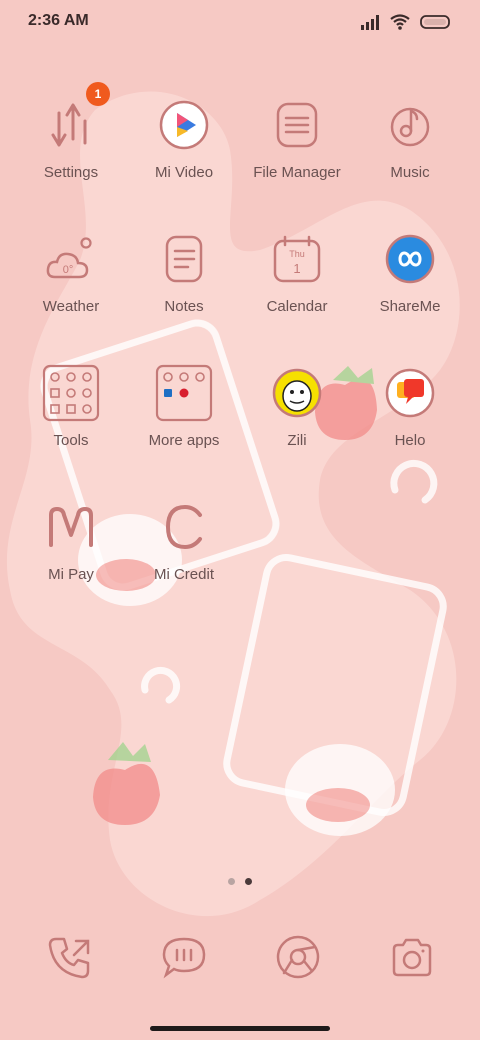 The image size is (480, 1040). I want to click on app-label: ShareMe, so click(410, 306).